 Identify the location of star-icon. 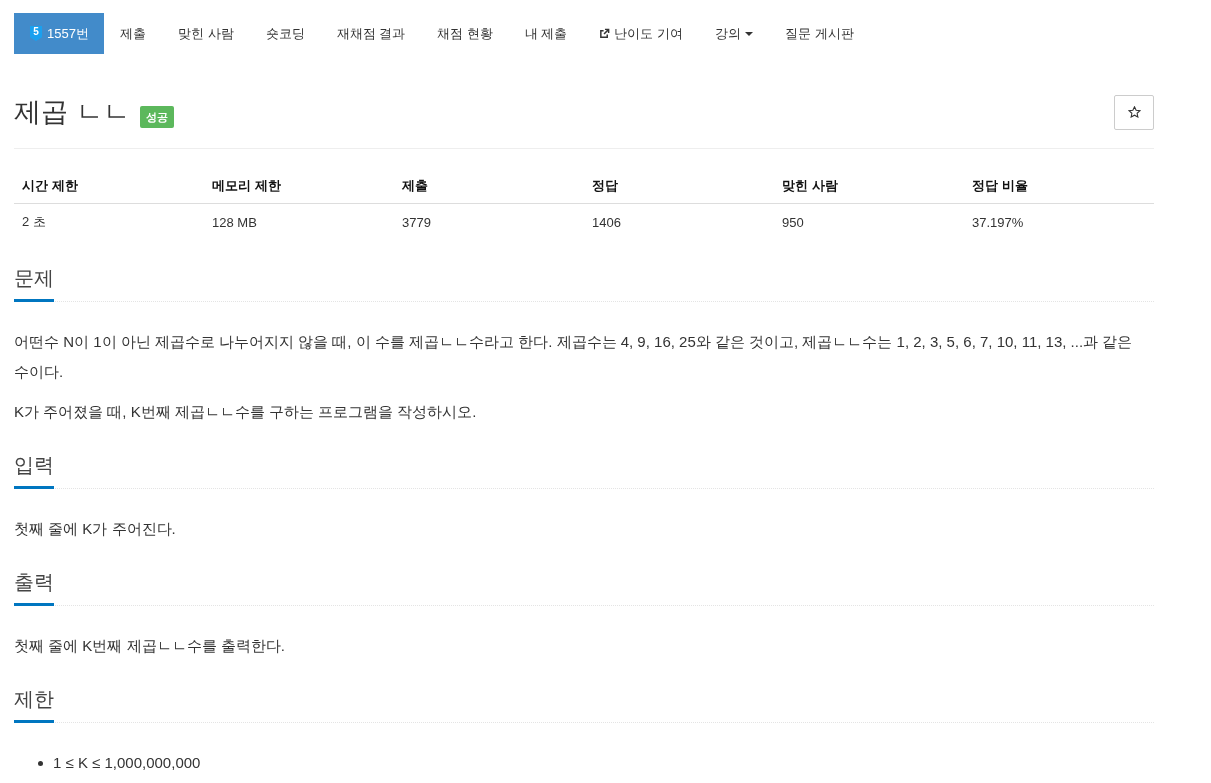
(1134, 112).